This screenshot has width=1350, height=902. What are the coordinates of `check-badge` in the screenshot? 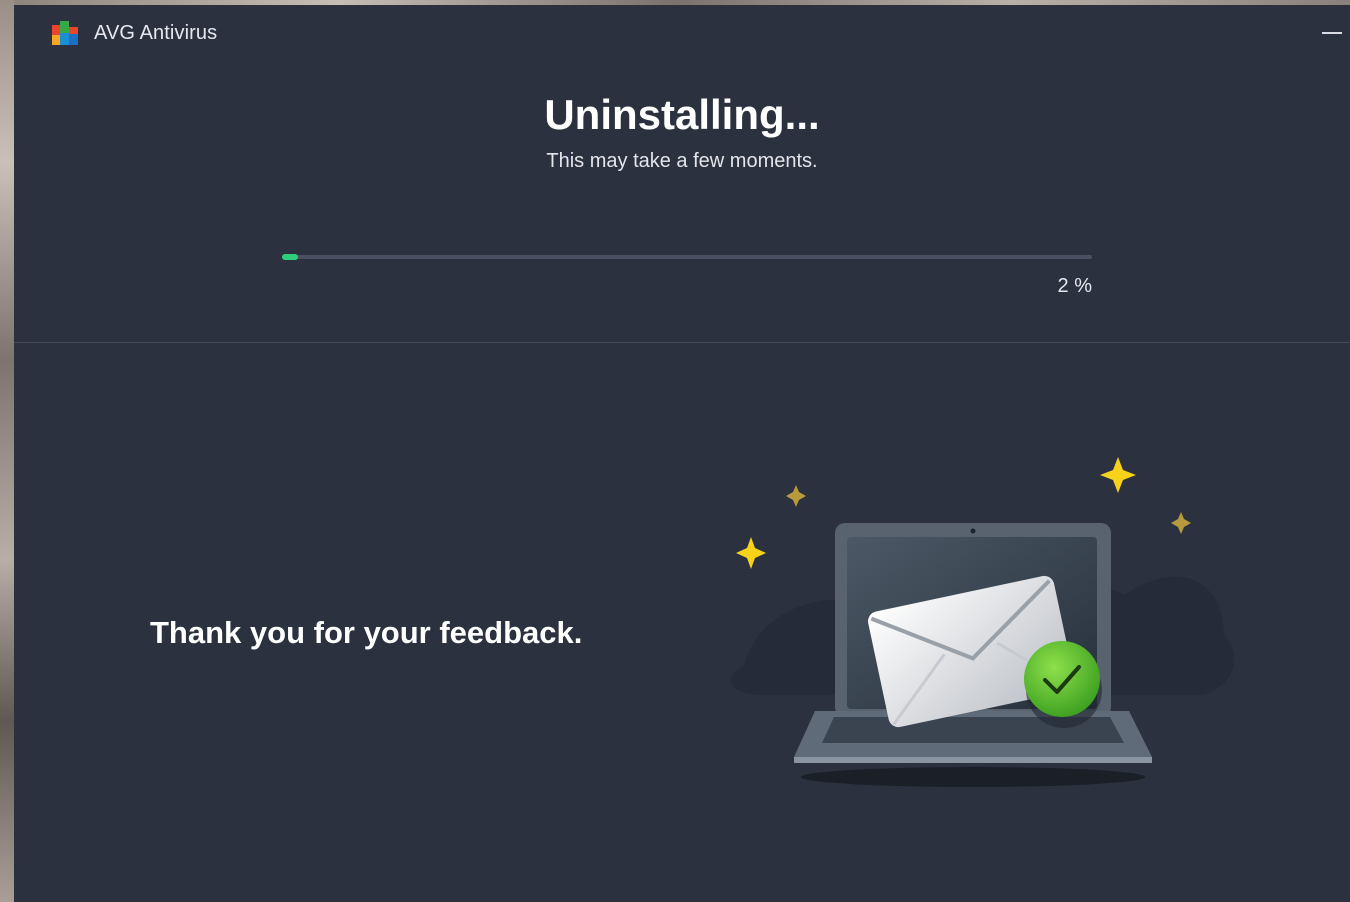 It's located at (1062, 679).